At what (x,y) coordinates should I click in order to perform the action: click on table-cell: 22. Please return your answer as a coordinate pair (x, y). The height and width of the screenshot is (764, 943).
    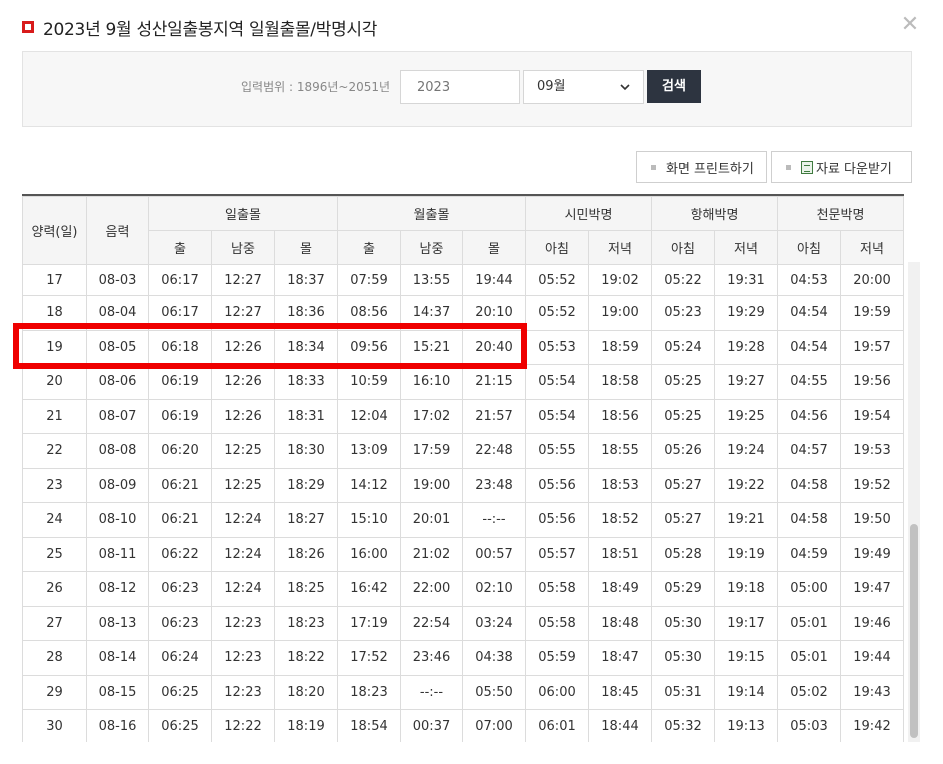
    Looking at the image, I should click on (54, 451).